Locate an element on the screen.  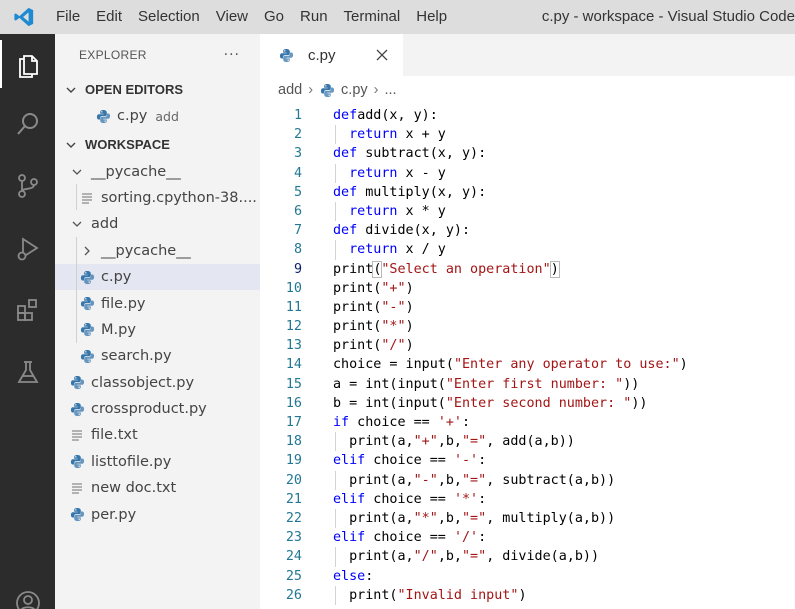
string-token: '/' is located at coordinates (466, 538).